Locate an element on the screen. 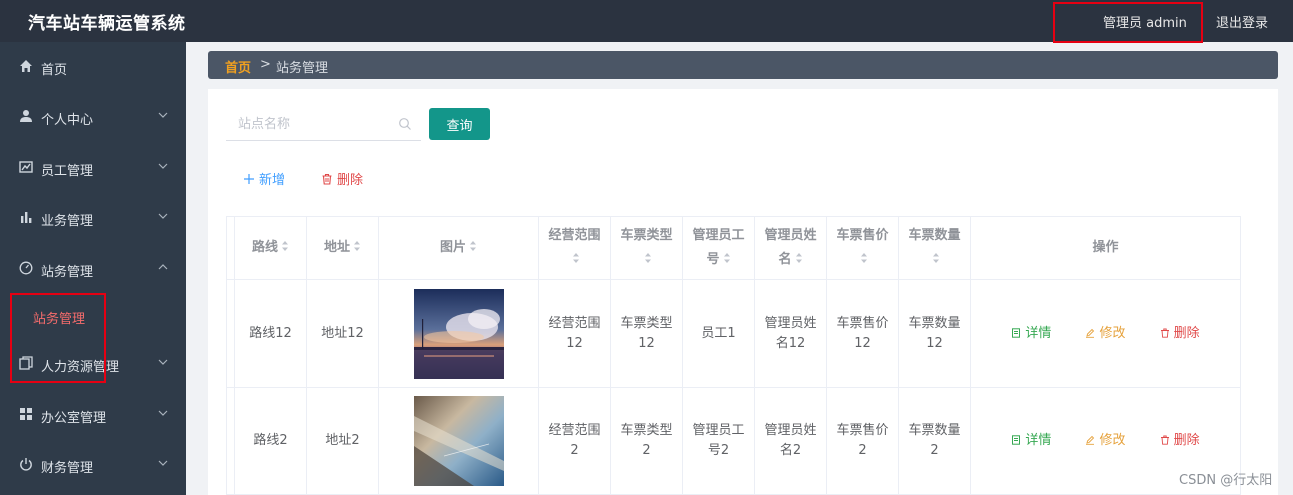 The image size is (1293, 495). cell-route: 路线12 is located at coordinates (270, 333).